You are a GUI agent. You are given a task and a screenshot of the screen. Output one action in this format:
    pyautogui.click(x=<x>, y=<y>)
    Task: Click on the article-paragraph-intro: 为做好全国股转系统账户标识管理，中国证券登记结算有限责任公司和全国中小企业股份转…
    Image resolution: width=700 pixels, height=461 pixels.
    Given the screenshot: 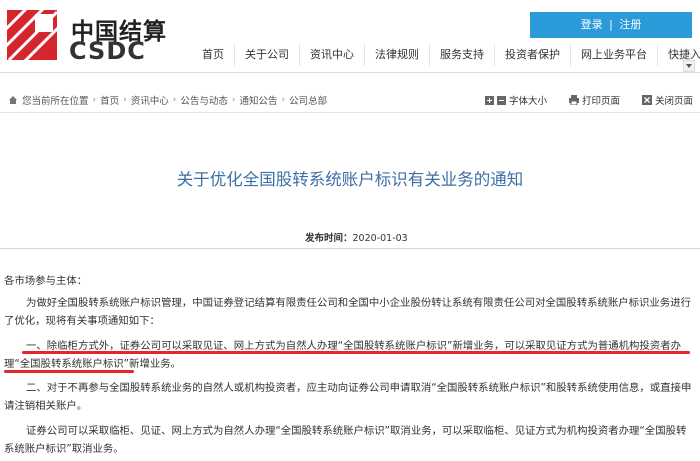 What is the action you would take?
    pyautogui.click(x=347, y=312)
    